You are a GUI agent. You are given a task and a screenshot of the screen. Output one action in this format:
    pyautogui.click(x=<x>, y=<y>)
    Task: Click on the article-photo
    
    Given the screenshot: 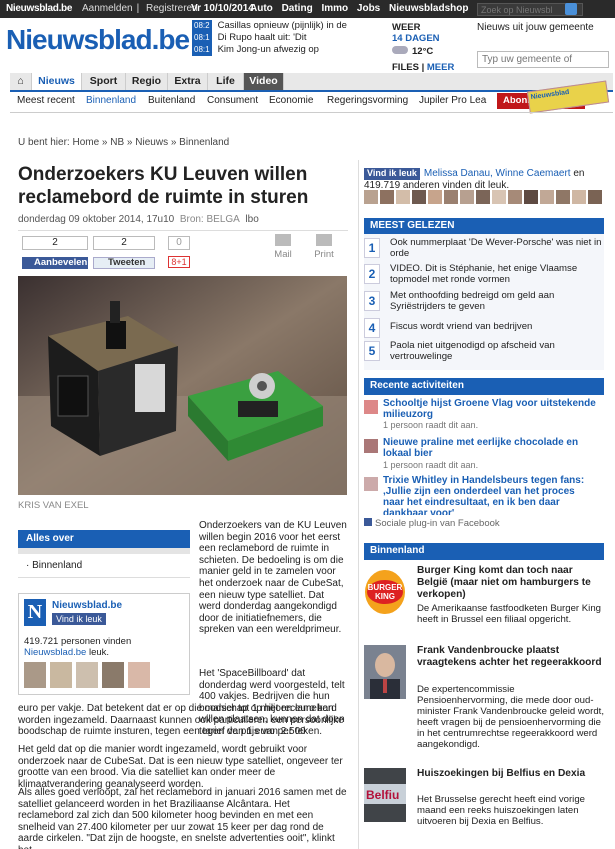 What is the action you would take?
    pyautogui.click(x=182, y=385)
    